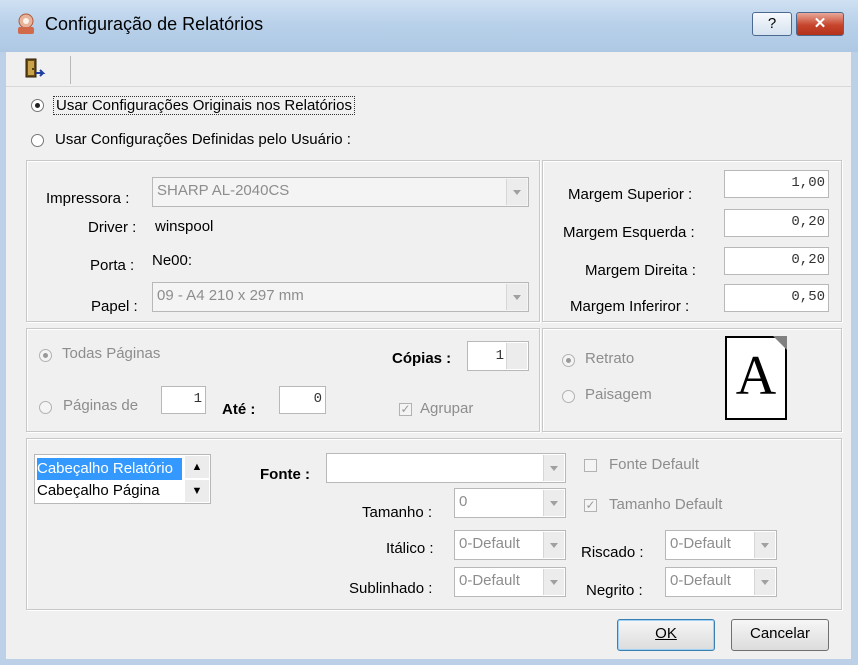 This screenshot has height=665, width=858. I want to click on radio-paginas-de, so click(45, 407).